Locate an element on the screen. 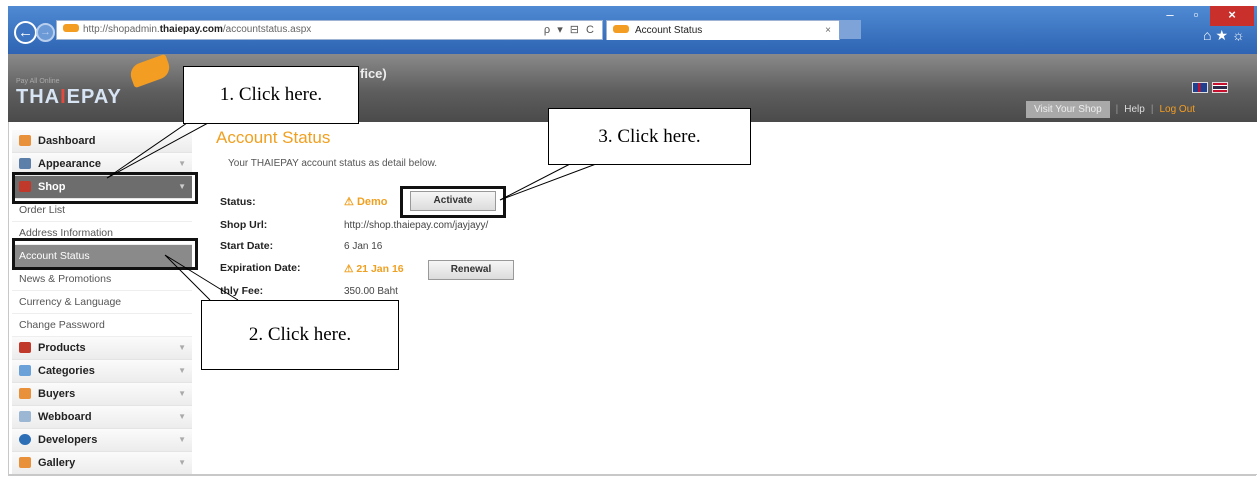 The image size is (1257, 485). callout-step-3: 3. Click here. is located at coordinates (649, 136).